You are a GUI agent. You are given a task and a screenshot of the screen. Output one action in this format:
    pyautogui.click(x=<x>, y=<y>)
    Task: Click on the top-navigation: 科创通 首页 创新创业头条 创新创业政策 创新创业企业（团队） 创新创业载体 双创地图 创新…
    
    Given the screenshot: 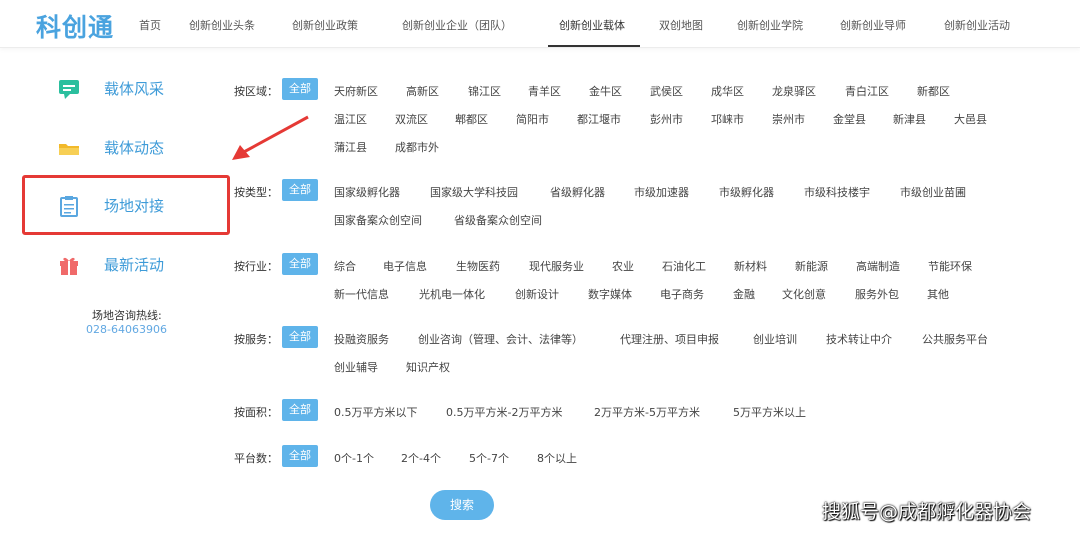 What is the action you would take?
    pyautogui.click(x=540, y=24)
    